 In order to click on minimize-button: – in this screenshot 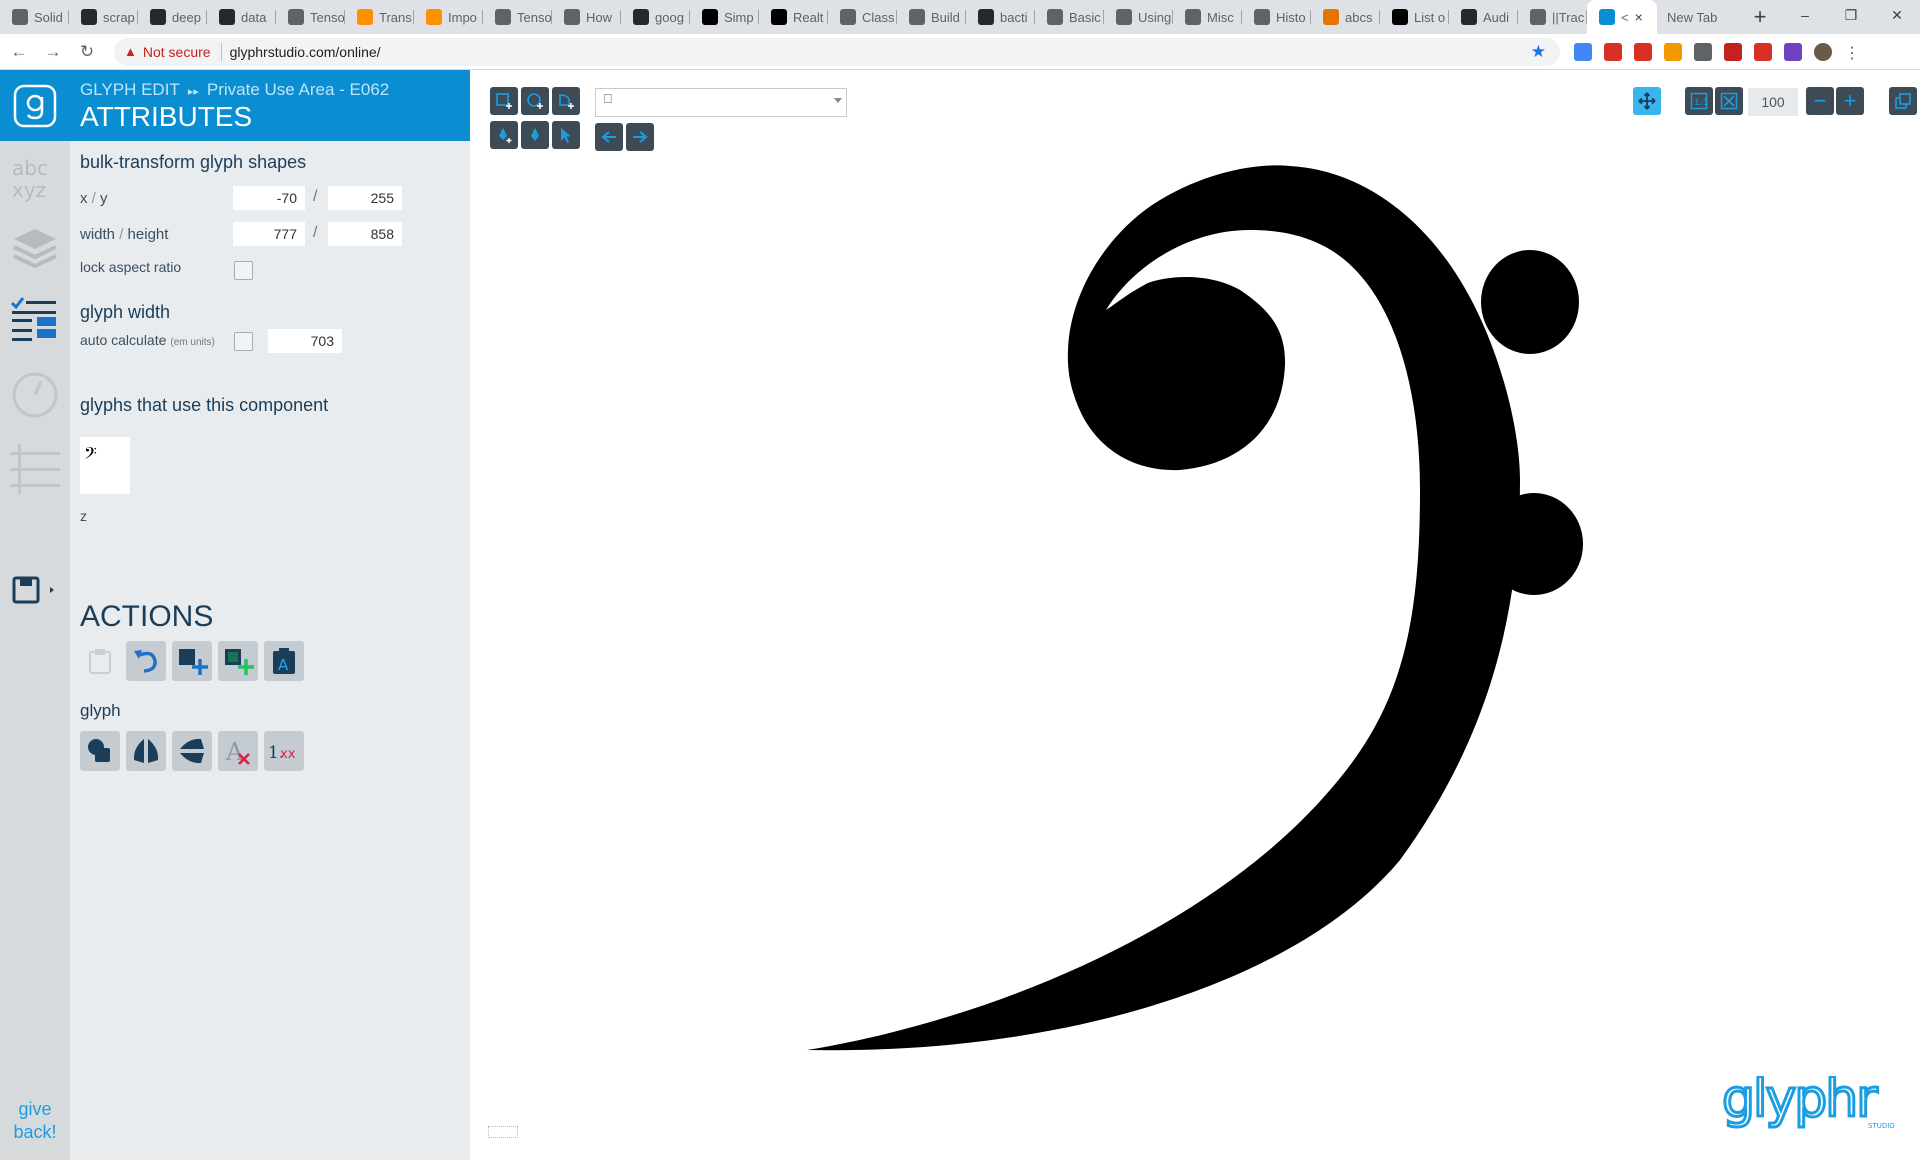, I will do `click(1805, 15)`.